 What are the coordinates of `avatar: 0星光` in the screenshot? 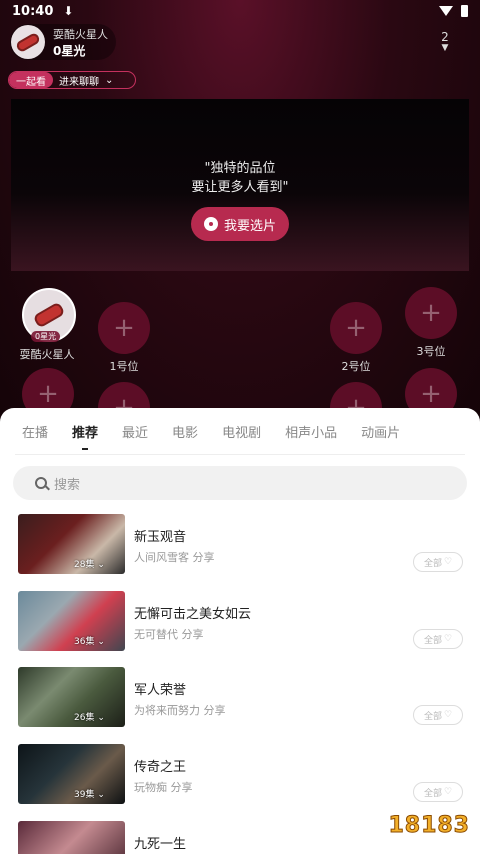 It's located at (49, 315).